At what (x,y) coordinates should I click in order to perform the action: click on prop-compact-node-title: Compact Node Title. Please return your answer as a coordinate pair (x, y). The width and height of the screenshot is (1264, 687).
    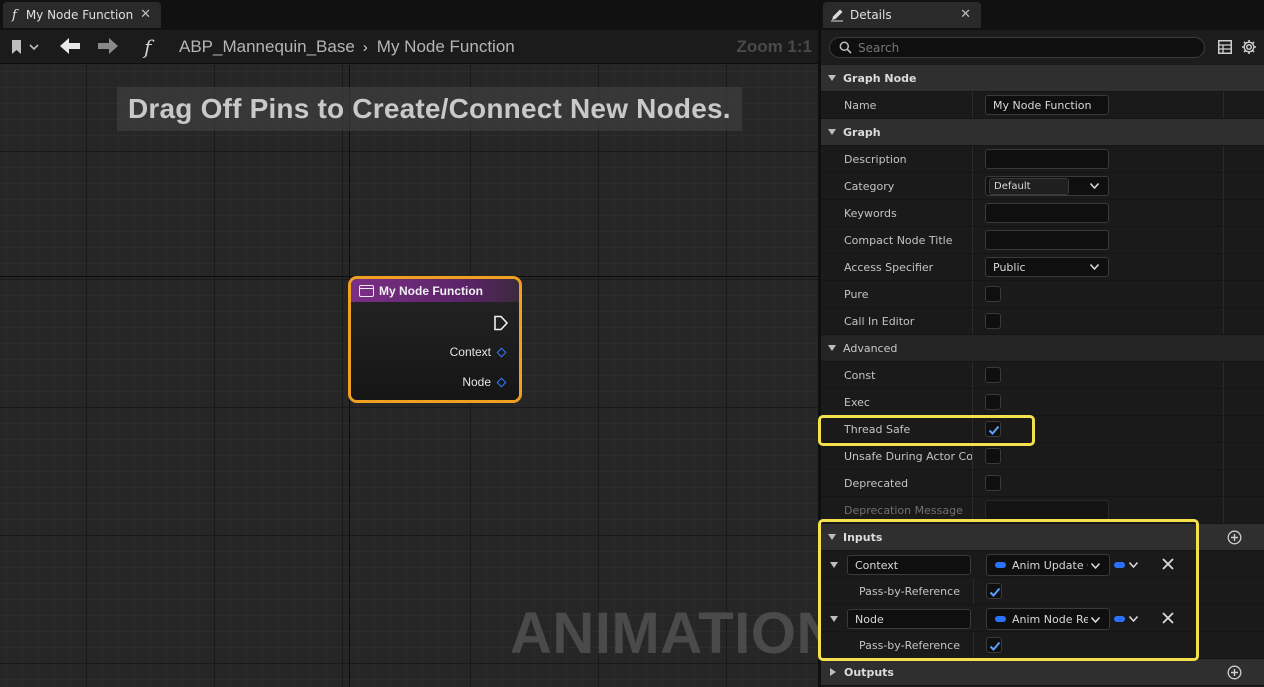
    Looking at the image, I should click on (1042, 240).